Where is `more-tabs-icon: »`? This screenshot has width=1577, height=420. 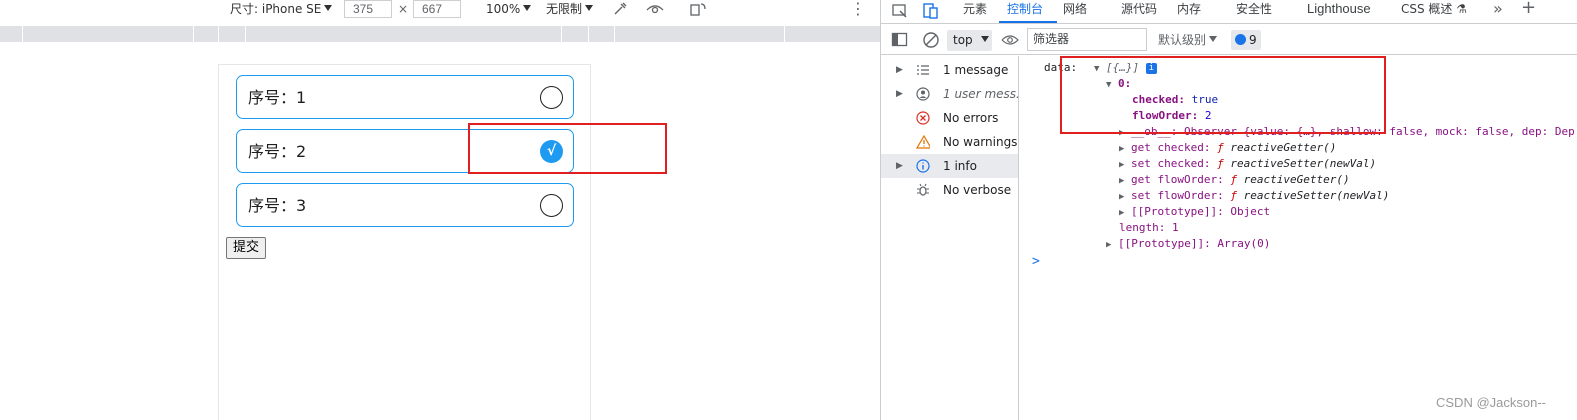 more-tabs-icon: » is located at coordinates (1498, 11).